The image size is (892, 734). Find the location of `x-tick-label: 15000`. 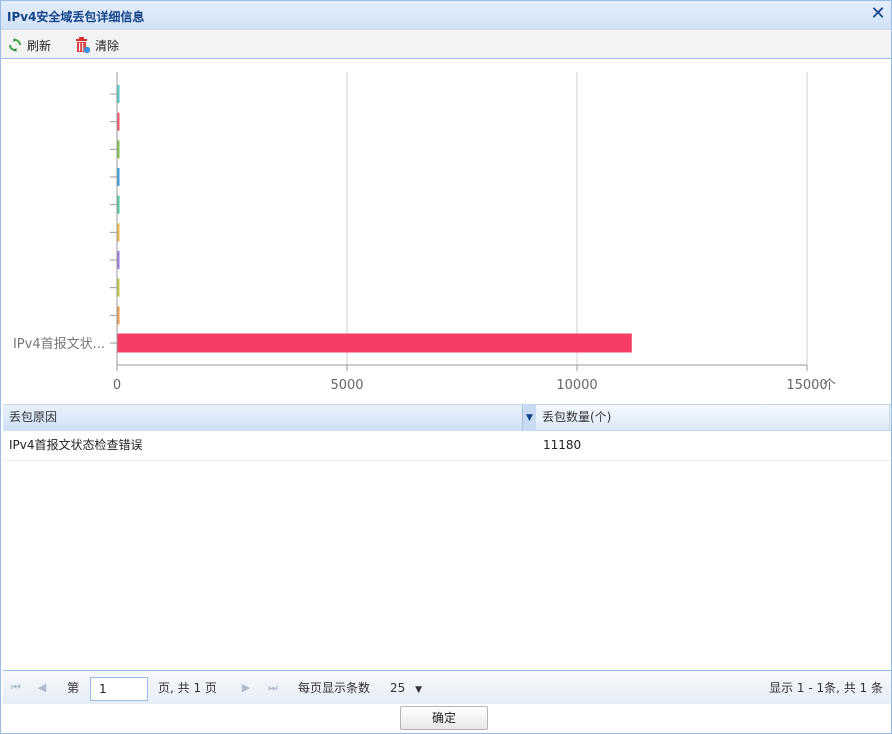

x-tick-label: 15000 is located at coordinates (806, 385).